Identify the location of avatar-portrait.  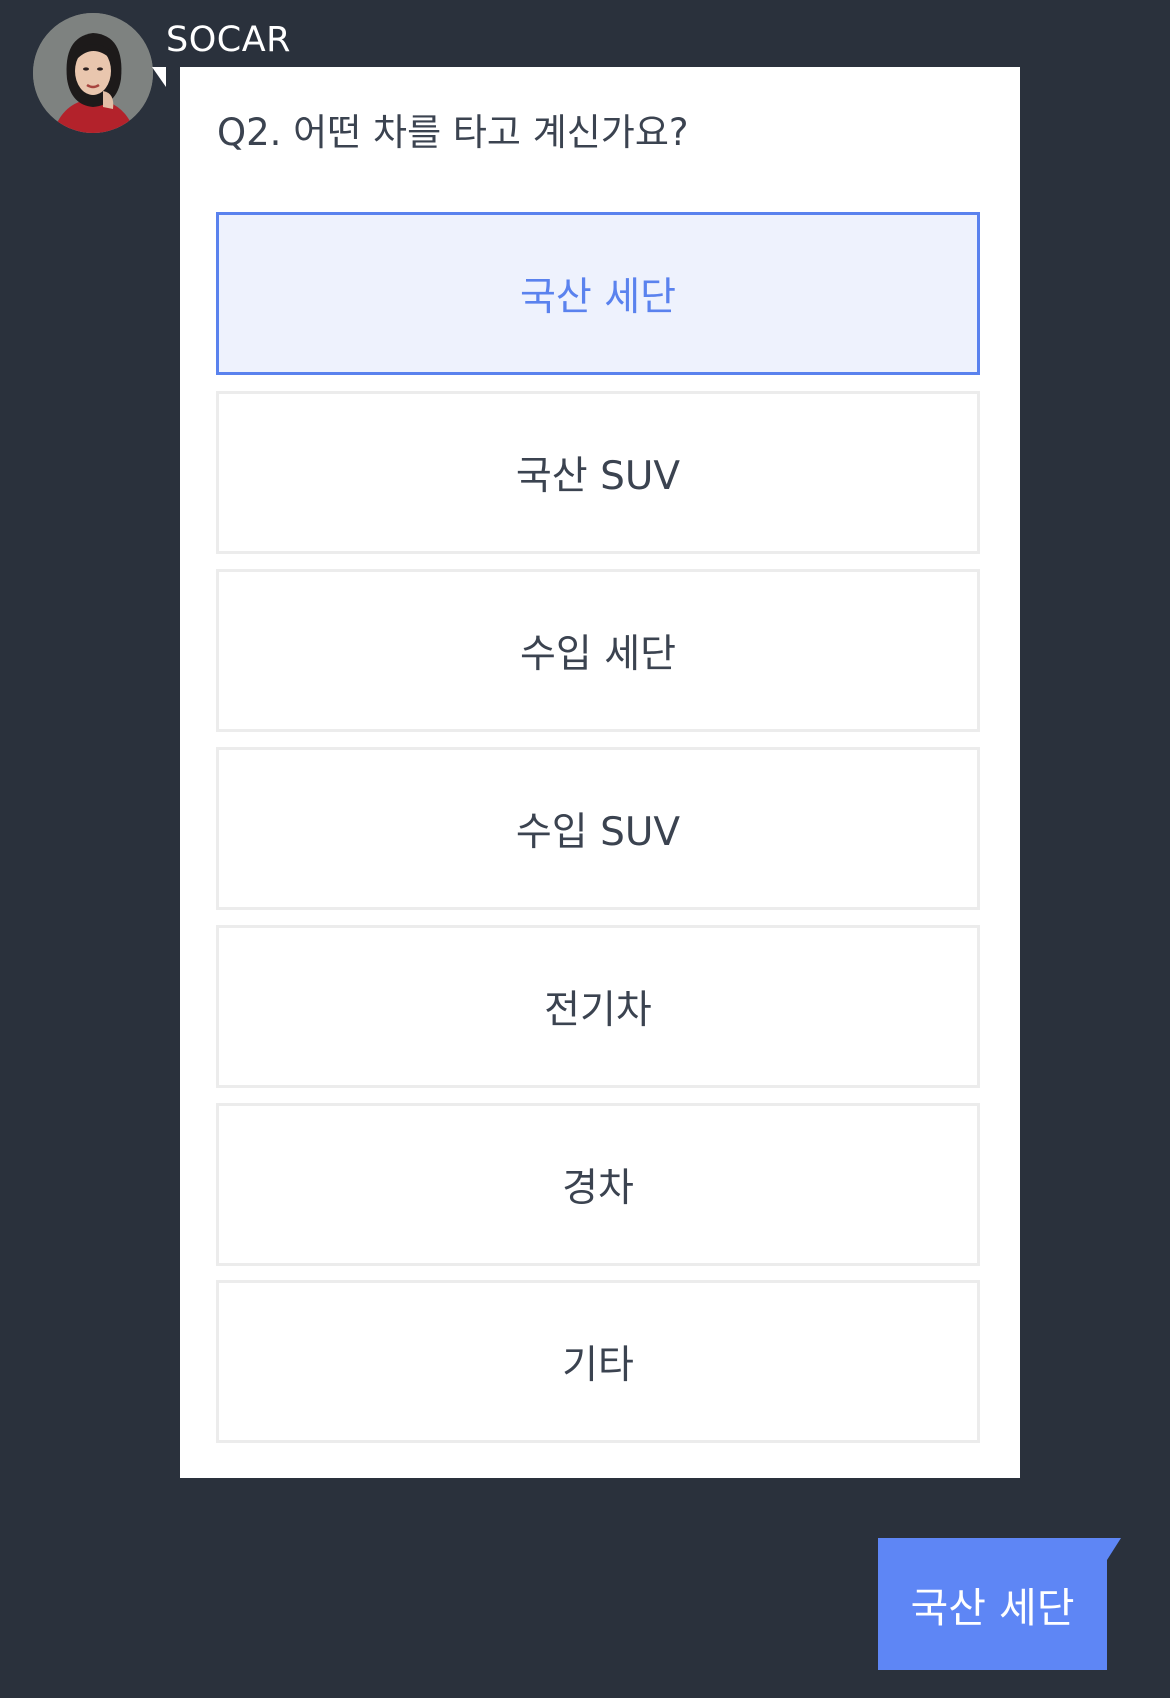
(93, 73).